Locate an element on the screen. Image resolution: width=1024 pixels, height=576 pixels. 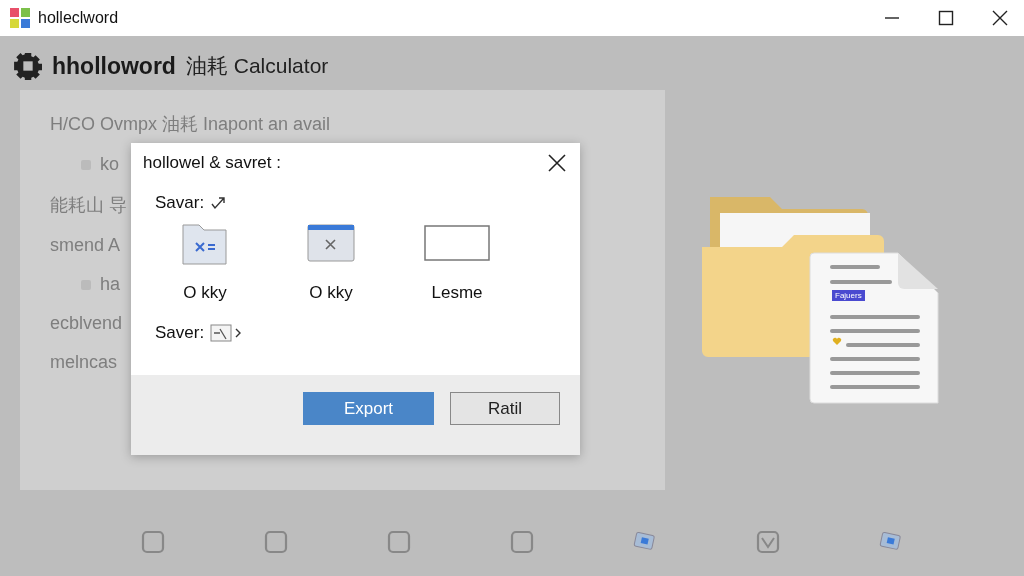
folder-icon is located at coordinates (205, 243).